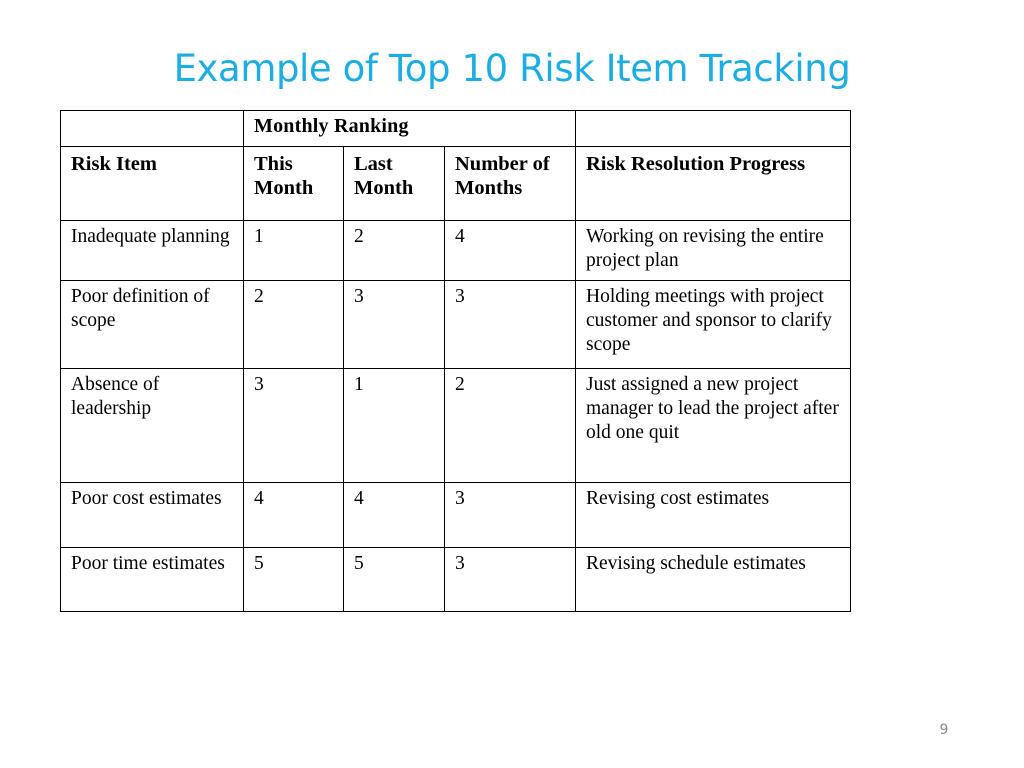 Image resolution: width=1024 pixels, height=768 pixels. Describe the element at coordinates (152, 515) in the screenshot. I see `cell-risk-item: Poor cost estimates` at that location.